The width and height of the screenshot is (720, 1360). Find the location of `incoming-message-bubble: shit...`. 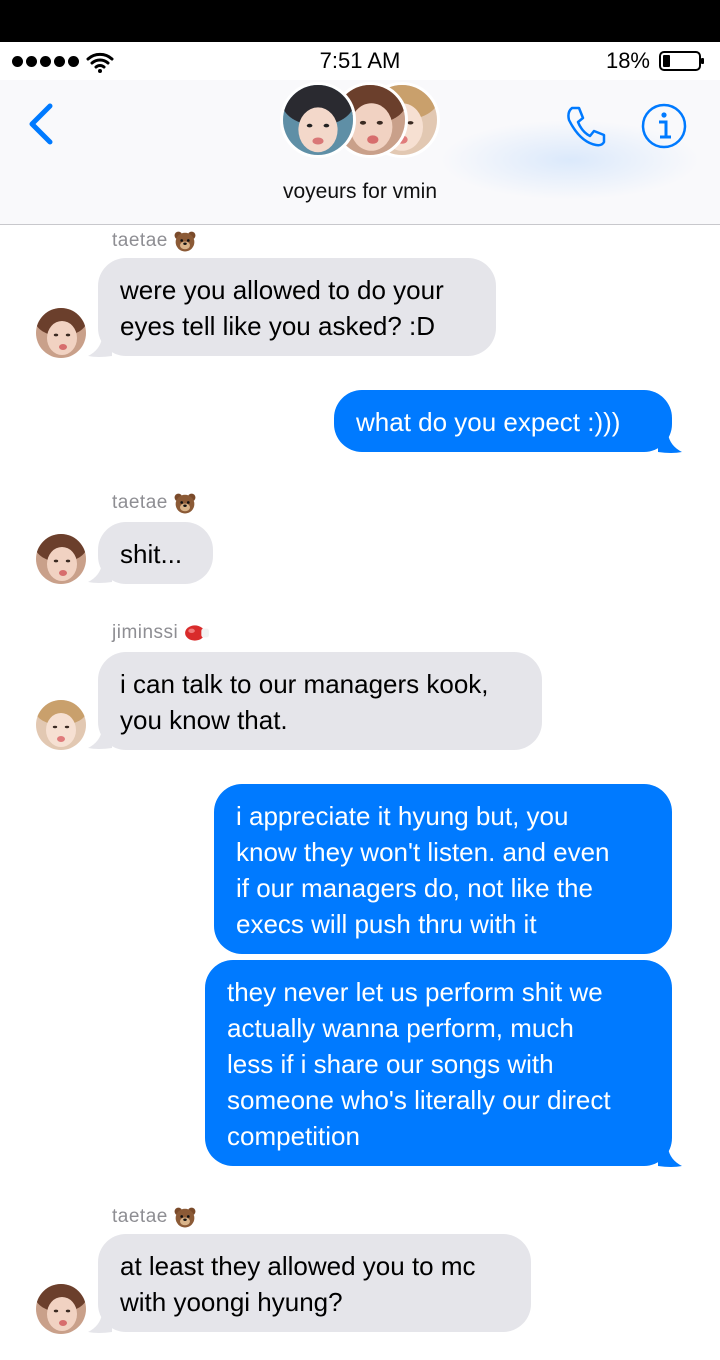

incoming-message-bubble: shit... is located at coordinates (155, 553).